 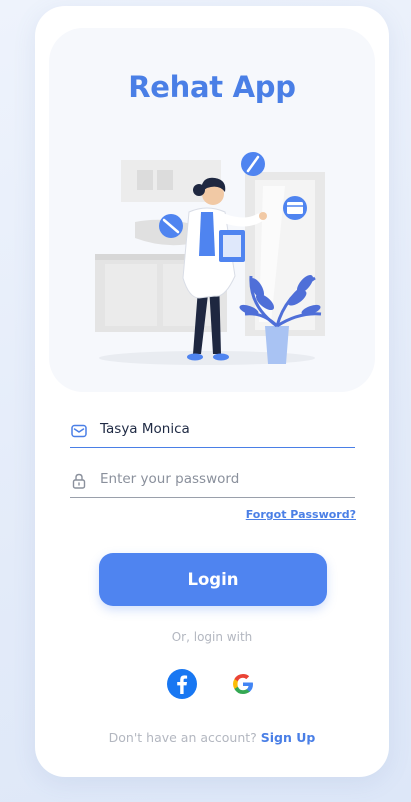 I want to click on signup-prompt: Don't have an account?, so click(x=182, y=737).